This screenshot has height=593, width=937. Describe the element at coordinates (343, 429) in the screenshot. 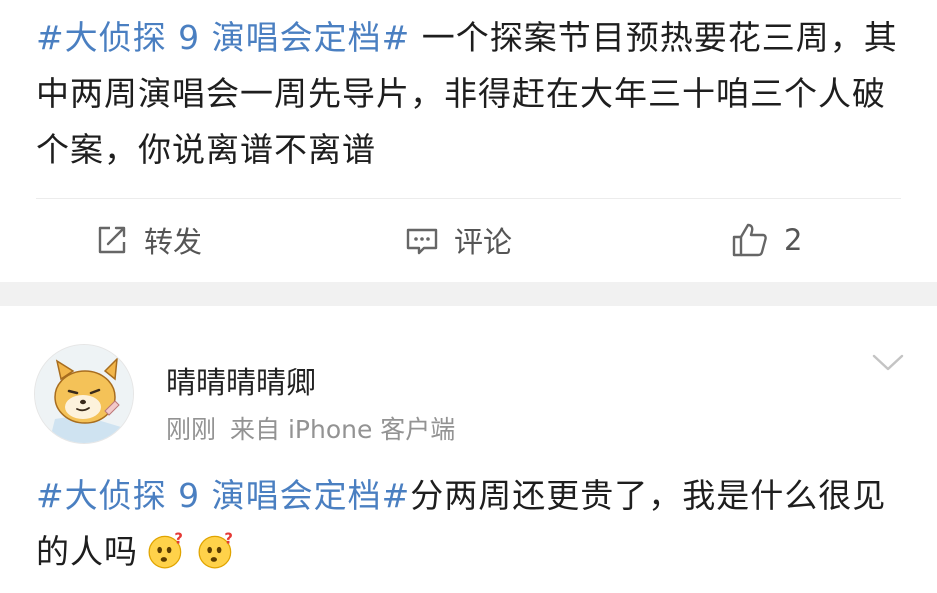

I see `source-client: 来自 iPhone 客户端` at that location.